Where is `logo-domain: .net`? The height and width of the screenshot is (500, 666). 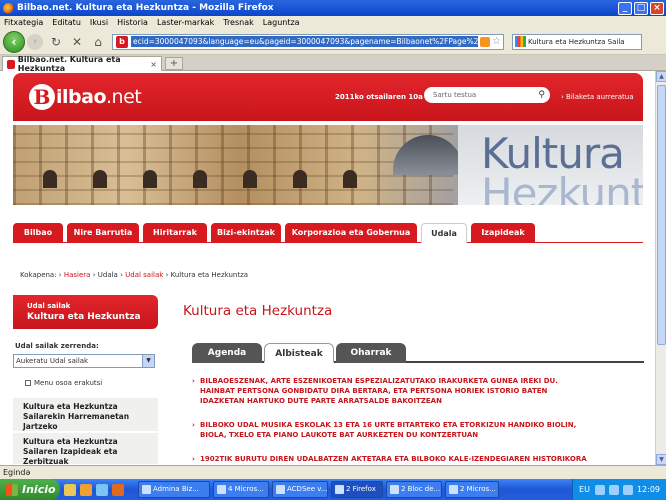
logo-domain: .net is located at coordinates (124, 97).